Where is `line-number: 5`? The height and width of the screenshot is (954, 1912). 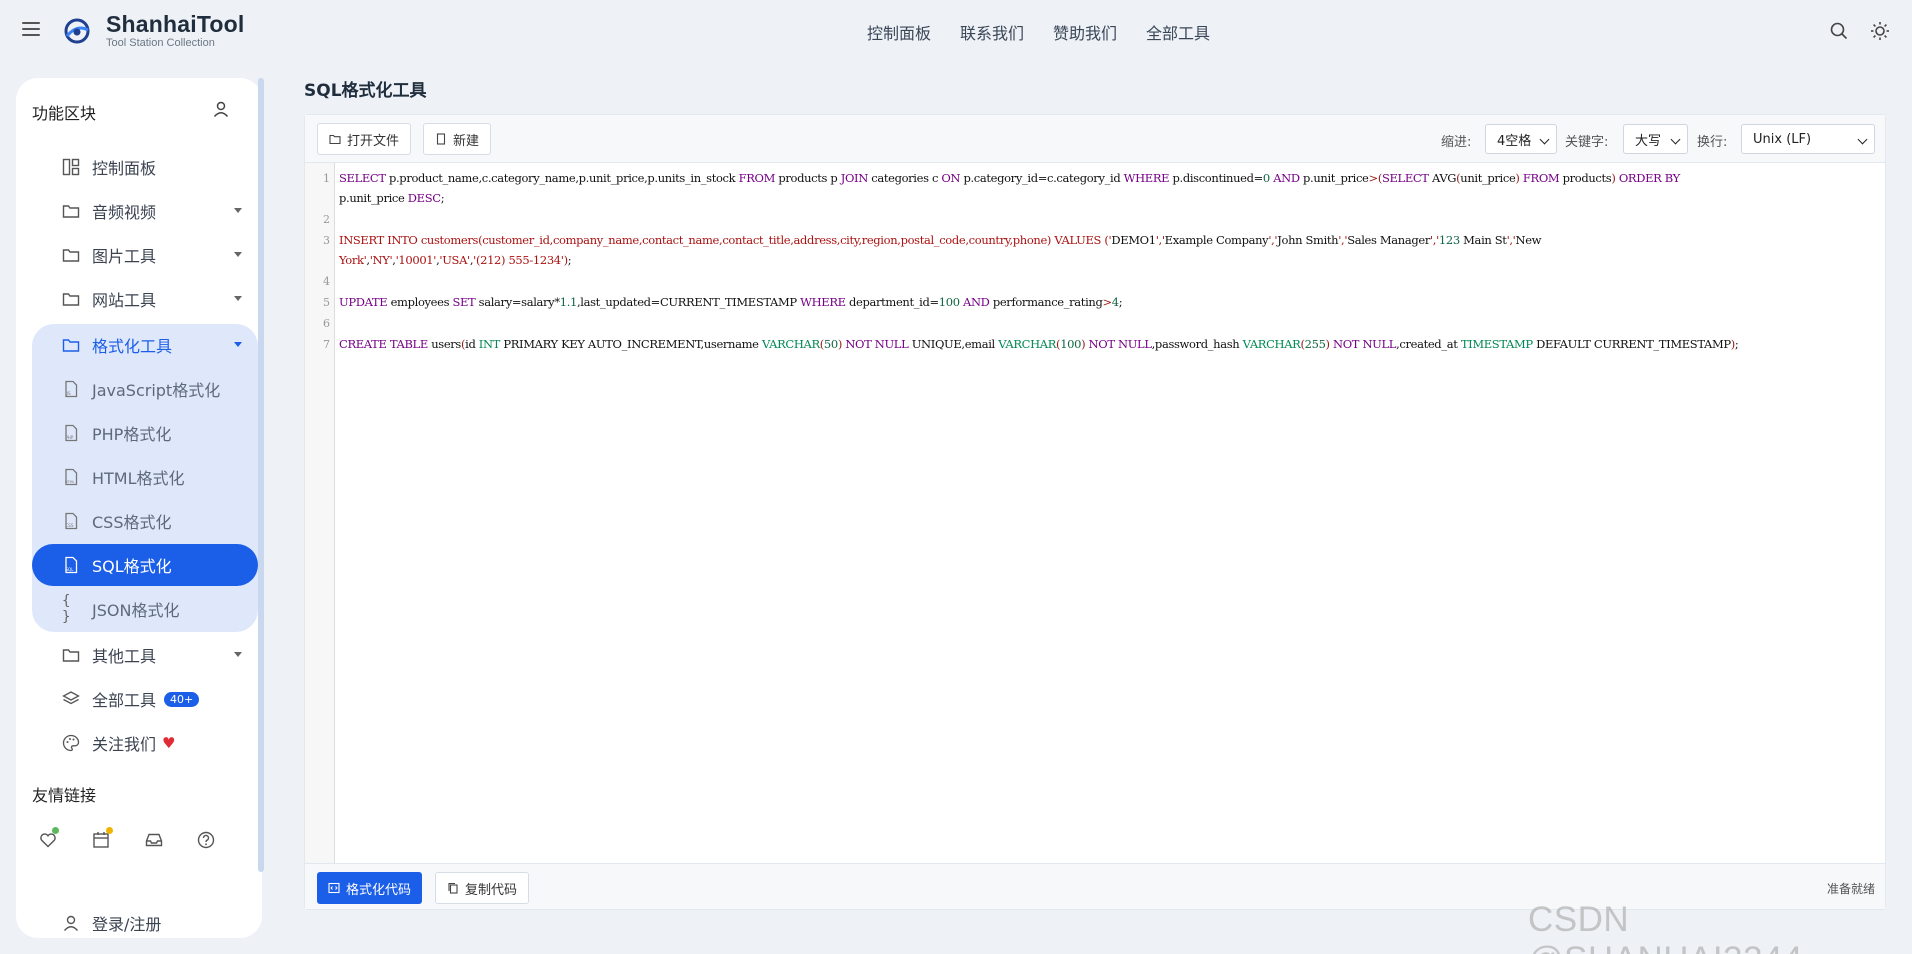 line-number: 5 is located at coordinates (326, 302).